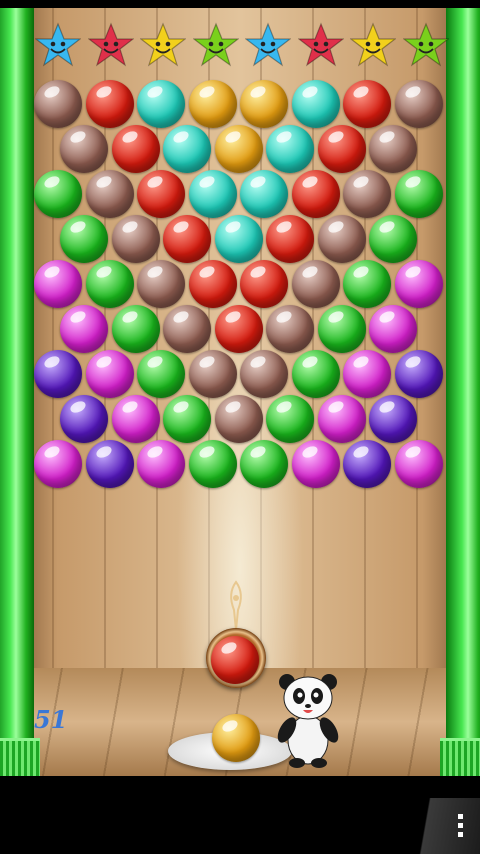 The height and width of the screenshot is (854, 480). Describe the element at coordinates (448, 826) in the screenshot. I see `menu-button` at that location.